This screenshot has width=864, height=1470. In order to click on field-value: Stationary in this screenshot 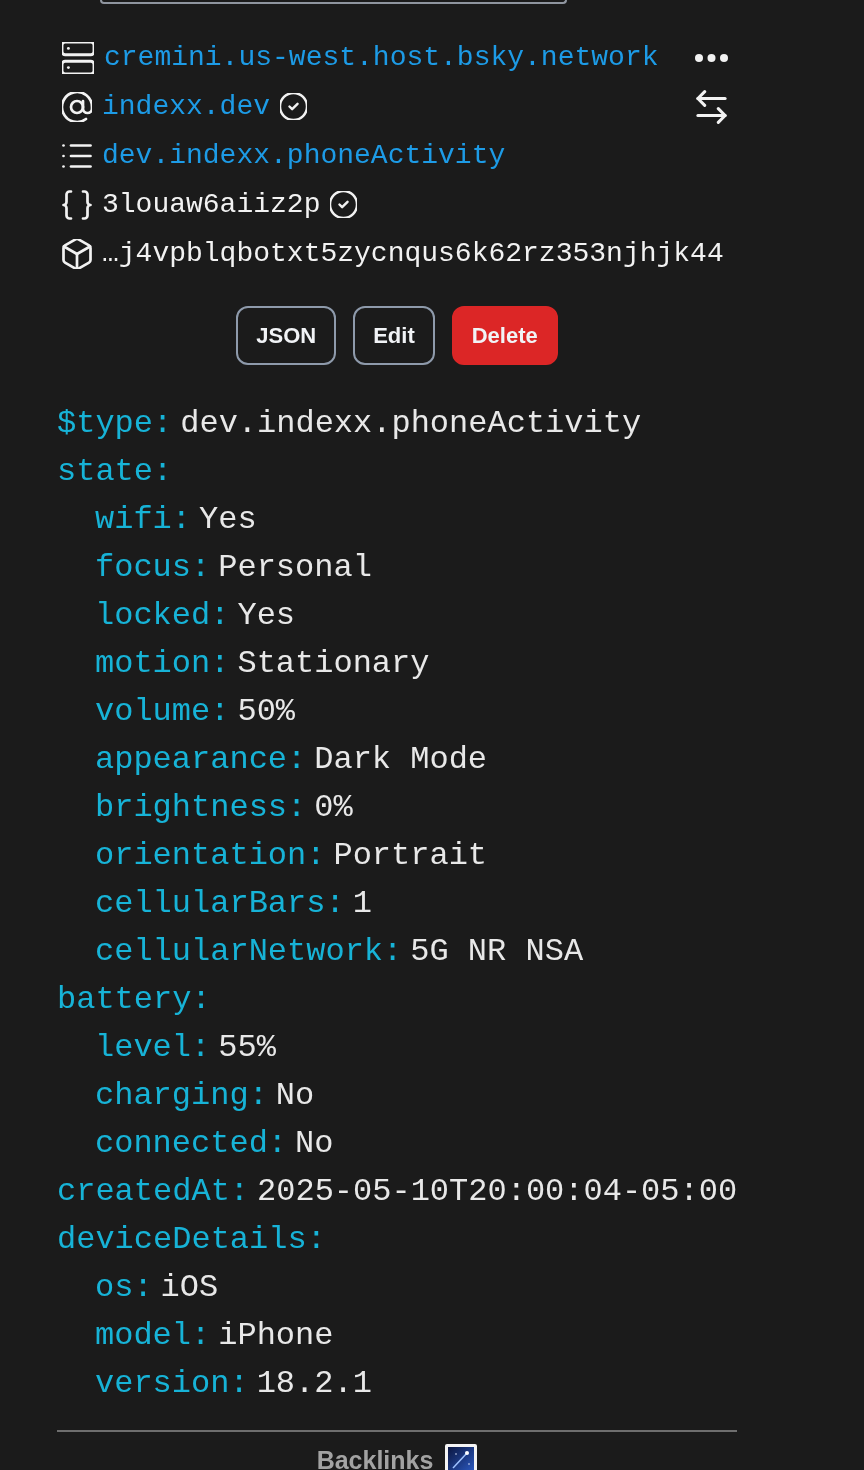, I will do `click(333, 663)`.